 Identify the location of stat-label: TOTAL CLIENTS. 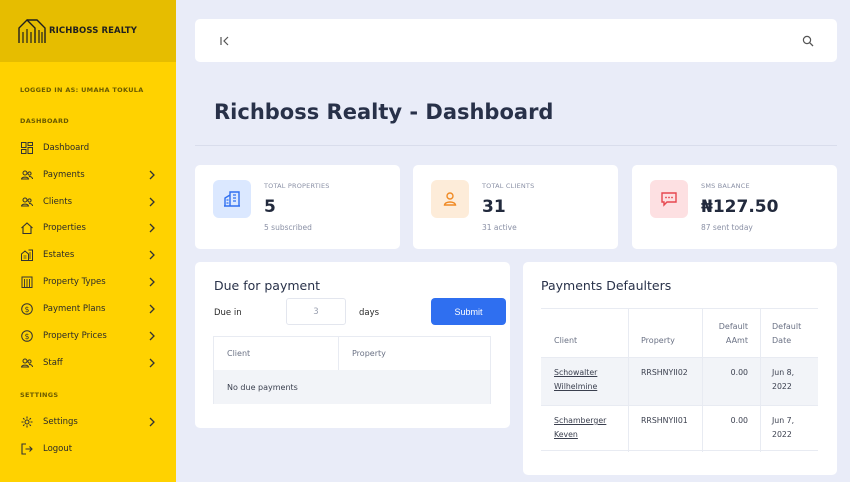
(508, 186).